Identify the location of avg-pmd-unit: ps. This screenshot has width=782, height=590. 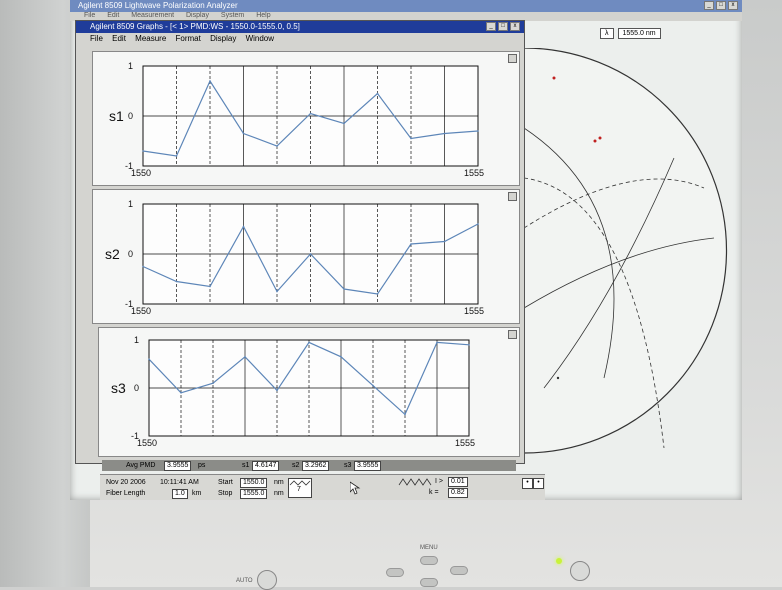
(202, 465).